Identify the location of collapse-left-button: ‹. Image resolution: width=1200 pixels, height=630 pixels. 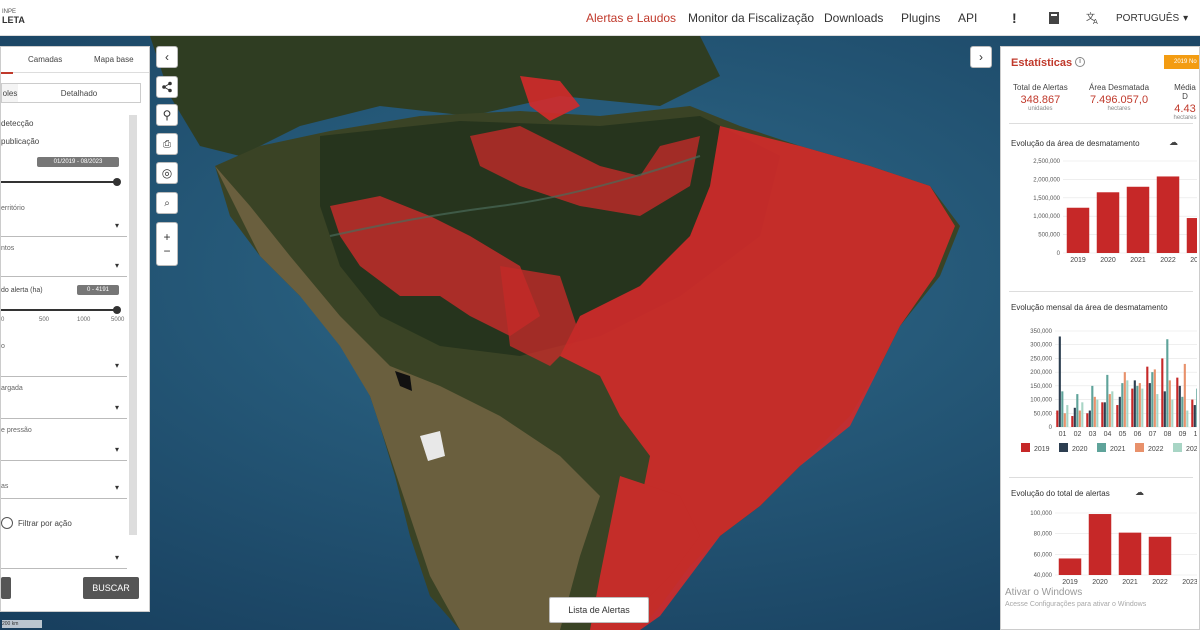
(167, 57).